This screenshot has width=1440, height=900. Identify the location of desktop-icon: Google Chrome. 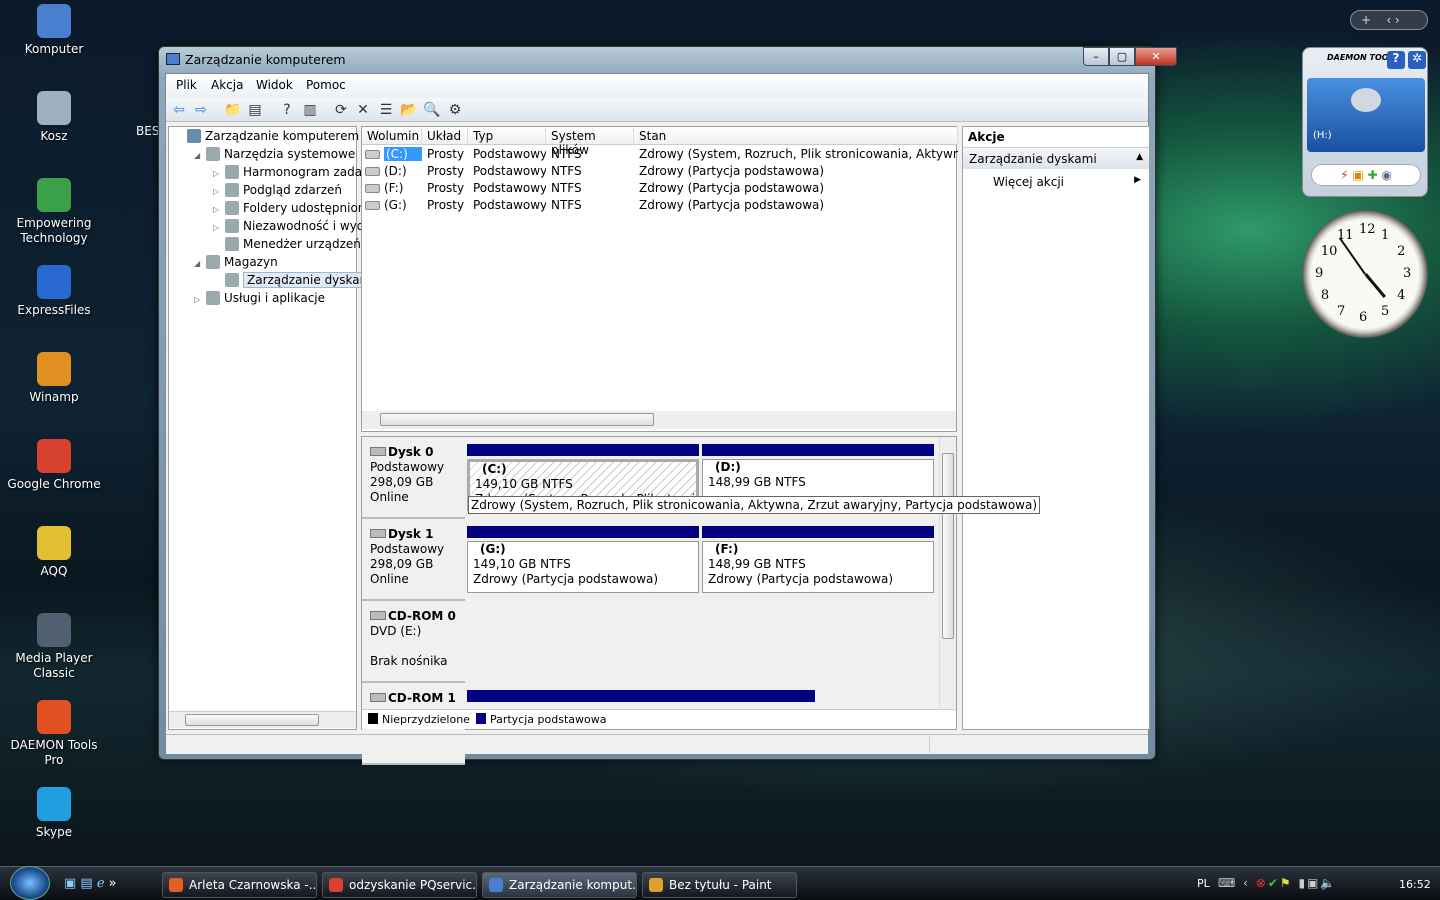
(54, 463).